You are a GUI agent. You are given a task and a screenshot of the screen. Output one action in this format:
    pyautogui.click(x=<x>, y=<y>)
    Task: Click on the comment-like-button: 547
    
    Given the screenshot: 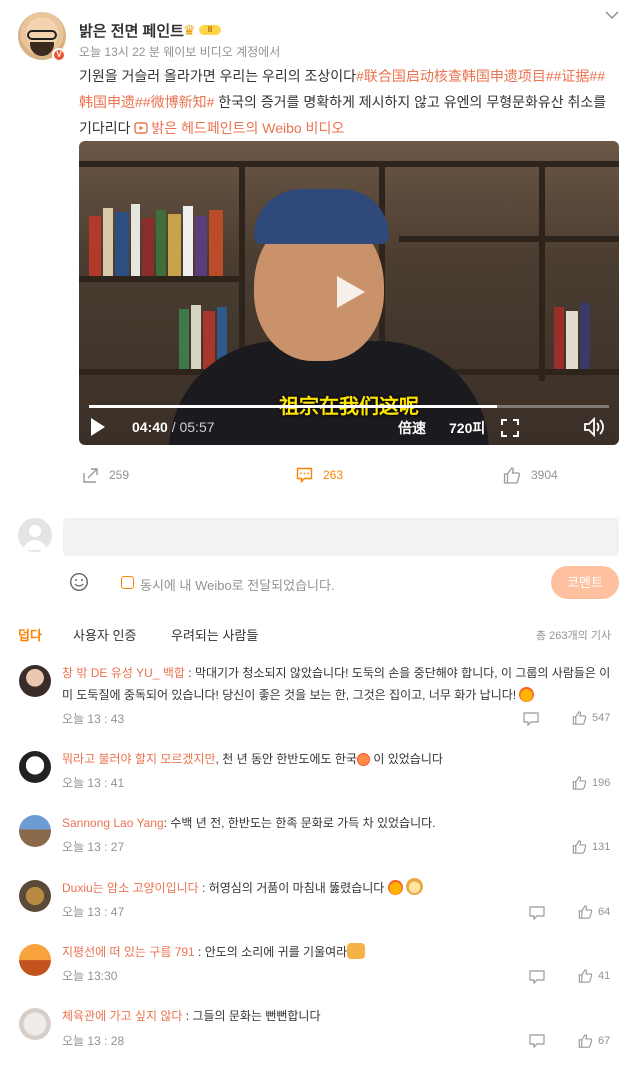 What is the action you would take?
    pyautogui.click(x=591, y=718)
    